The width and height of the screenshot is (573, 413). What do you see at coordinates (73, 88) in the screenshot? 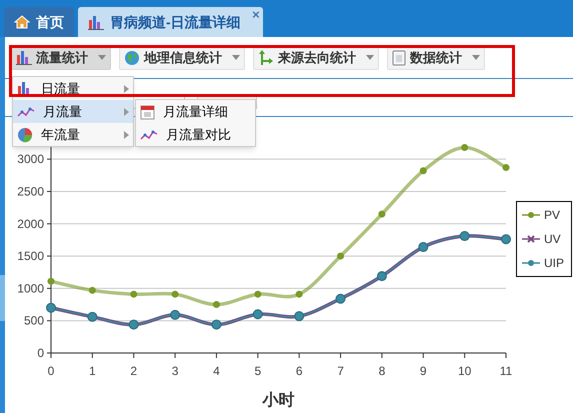
I see `menu-item: 日流量` at bounding box center [73, 88].